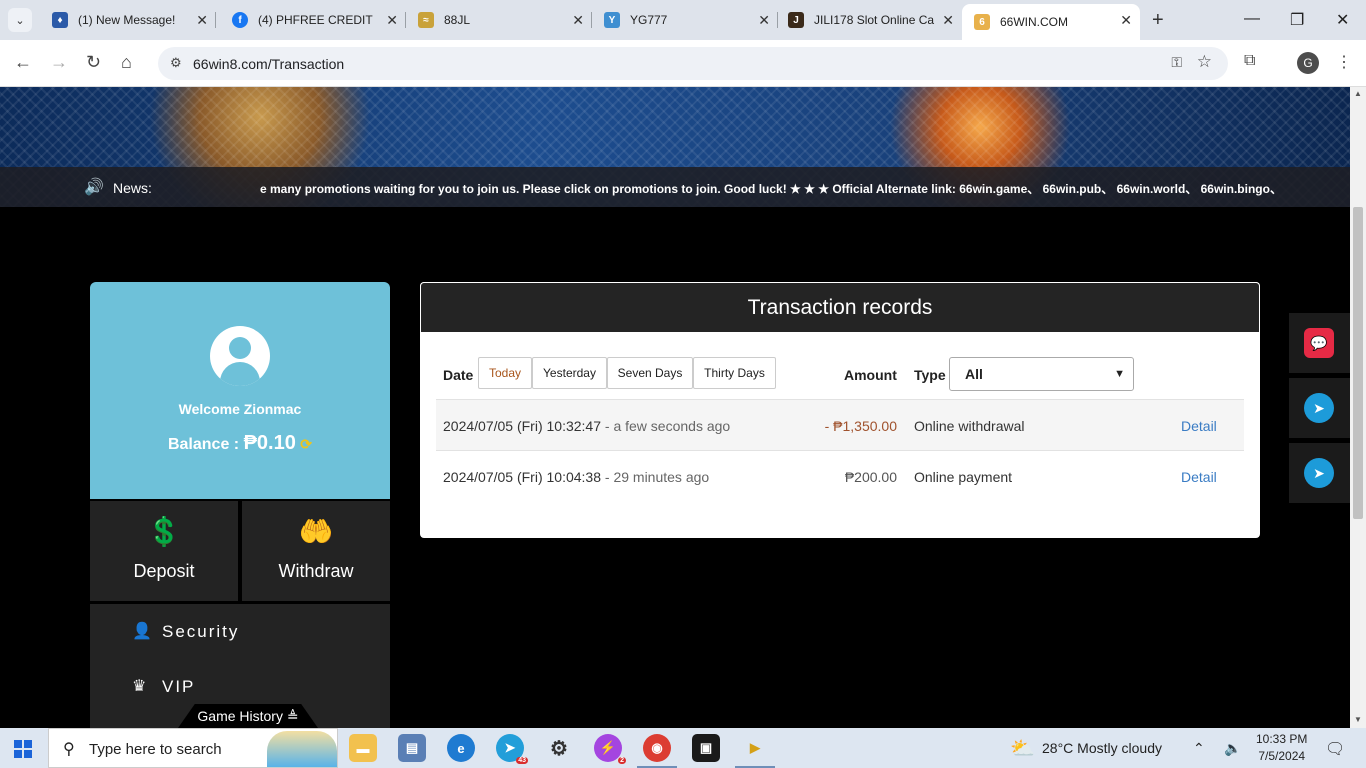  I want to click on telegram-taskbar-icon: ➤ 43, so click(512, 749).